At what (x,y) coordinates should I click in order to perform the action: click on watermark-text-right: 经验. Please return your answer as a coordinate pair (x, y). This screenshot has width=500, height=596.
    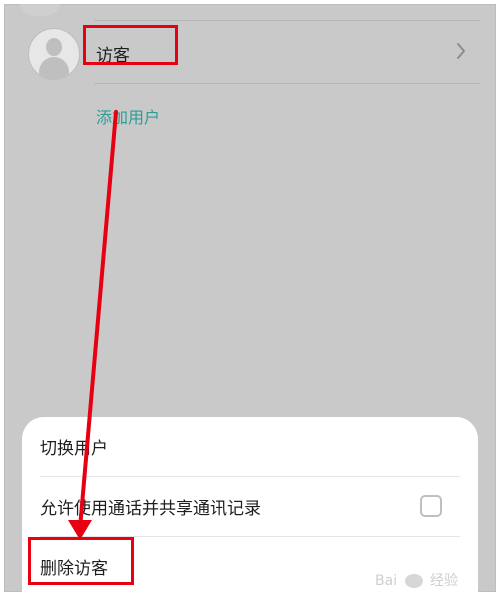
    Looking at the image, I should click on (444, 581).